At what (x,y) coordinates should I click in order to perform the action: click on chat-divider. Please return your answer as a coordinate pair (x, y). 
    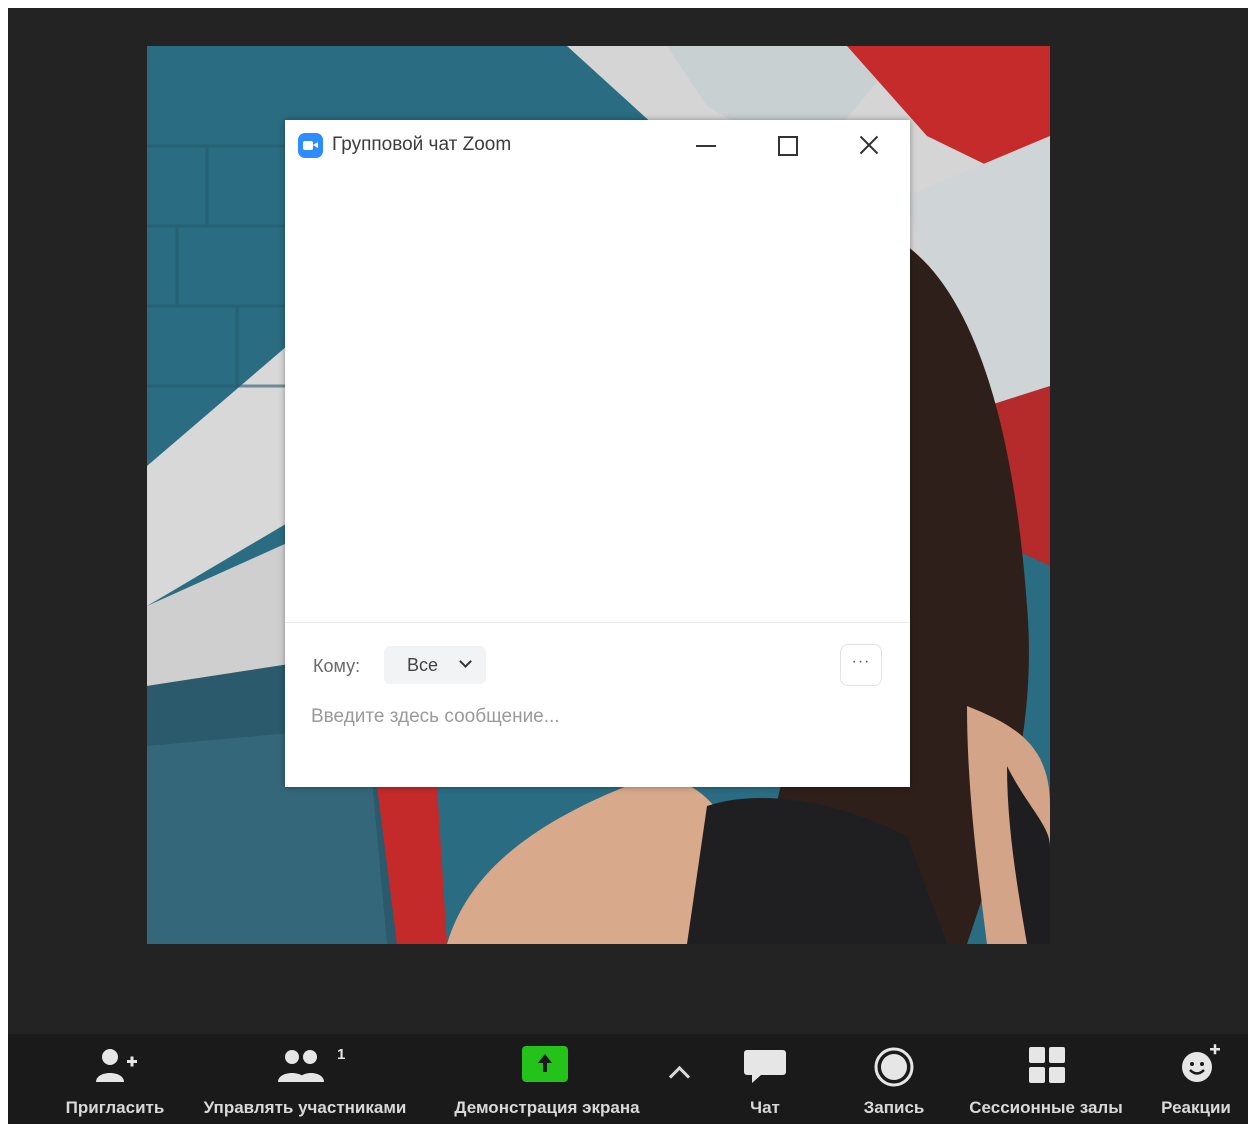
    Looking at the image, I should click on (597, 622).